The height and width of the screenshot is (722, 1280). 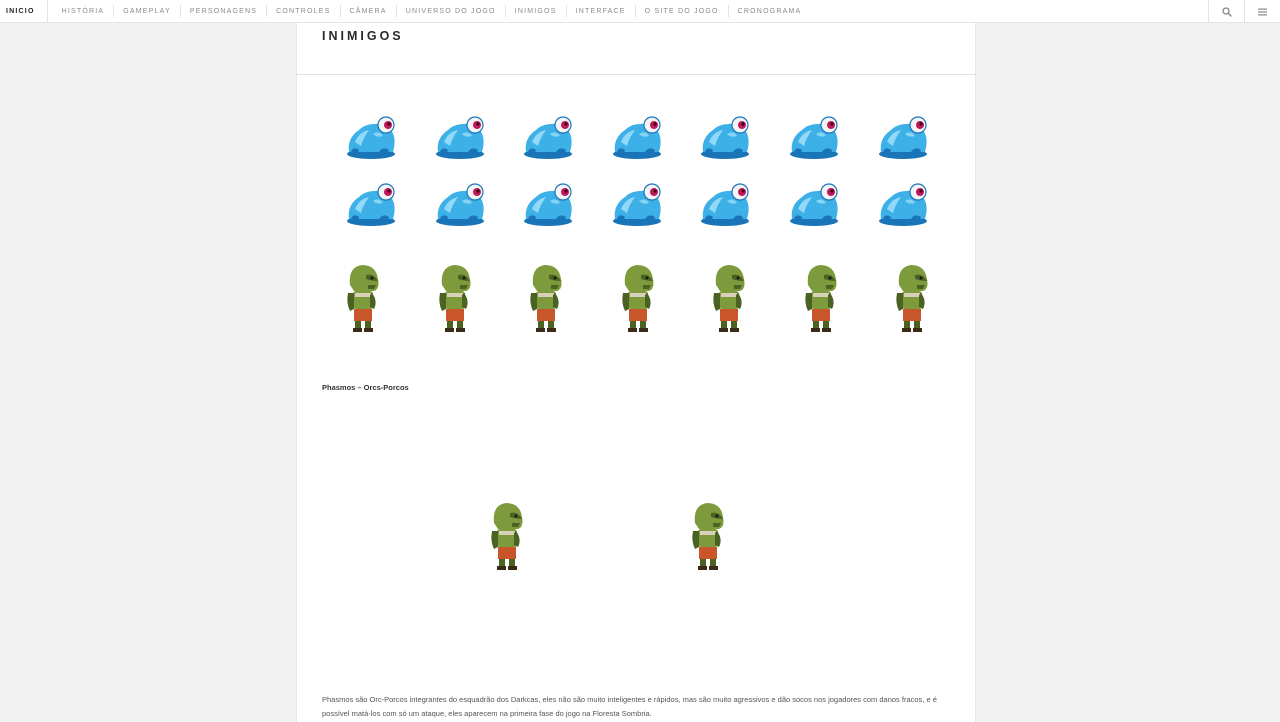 I want to click on nav-inimigos: INIMIGOS, so click(x=536, y=11).